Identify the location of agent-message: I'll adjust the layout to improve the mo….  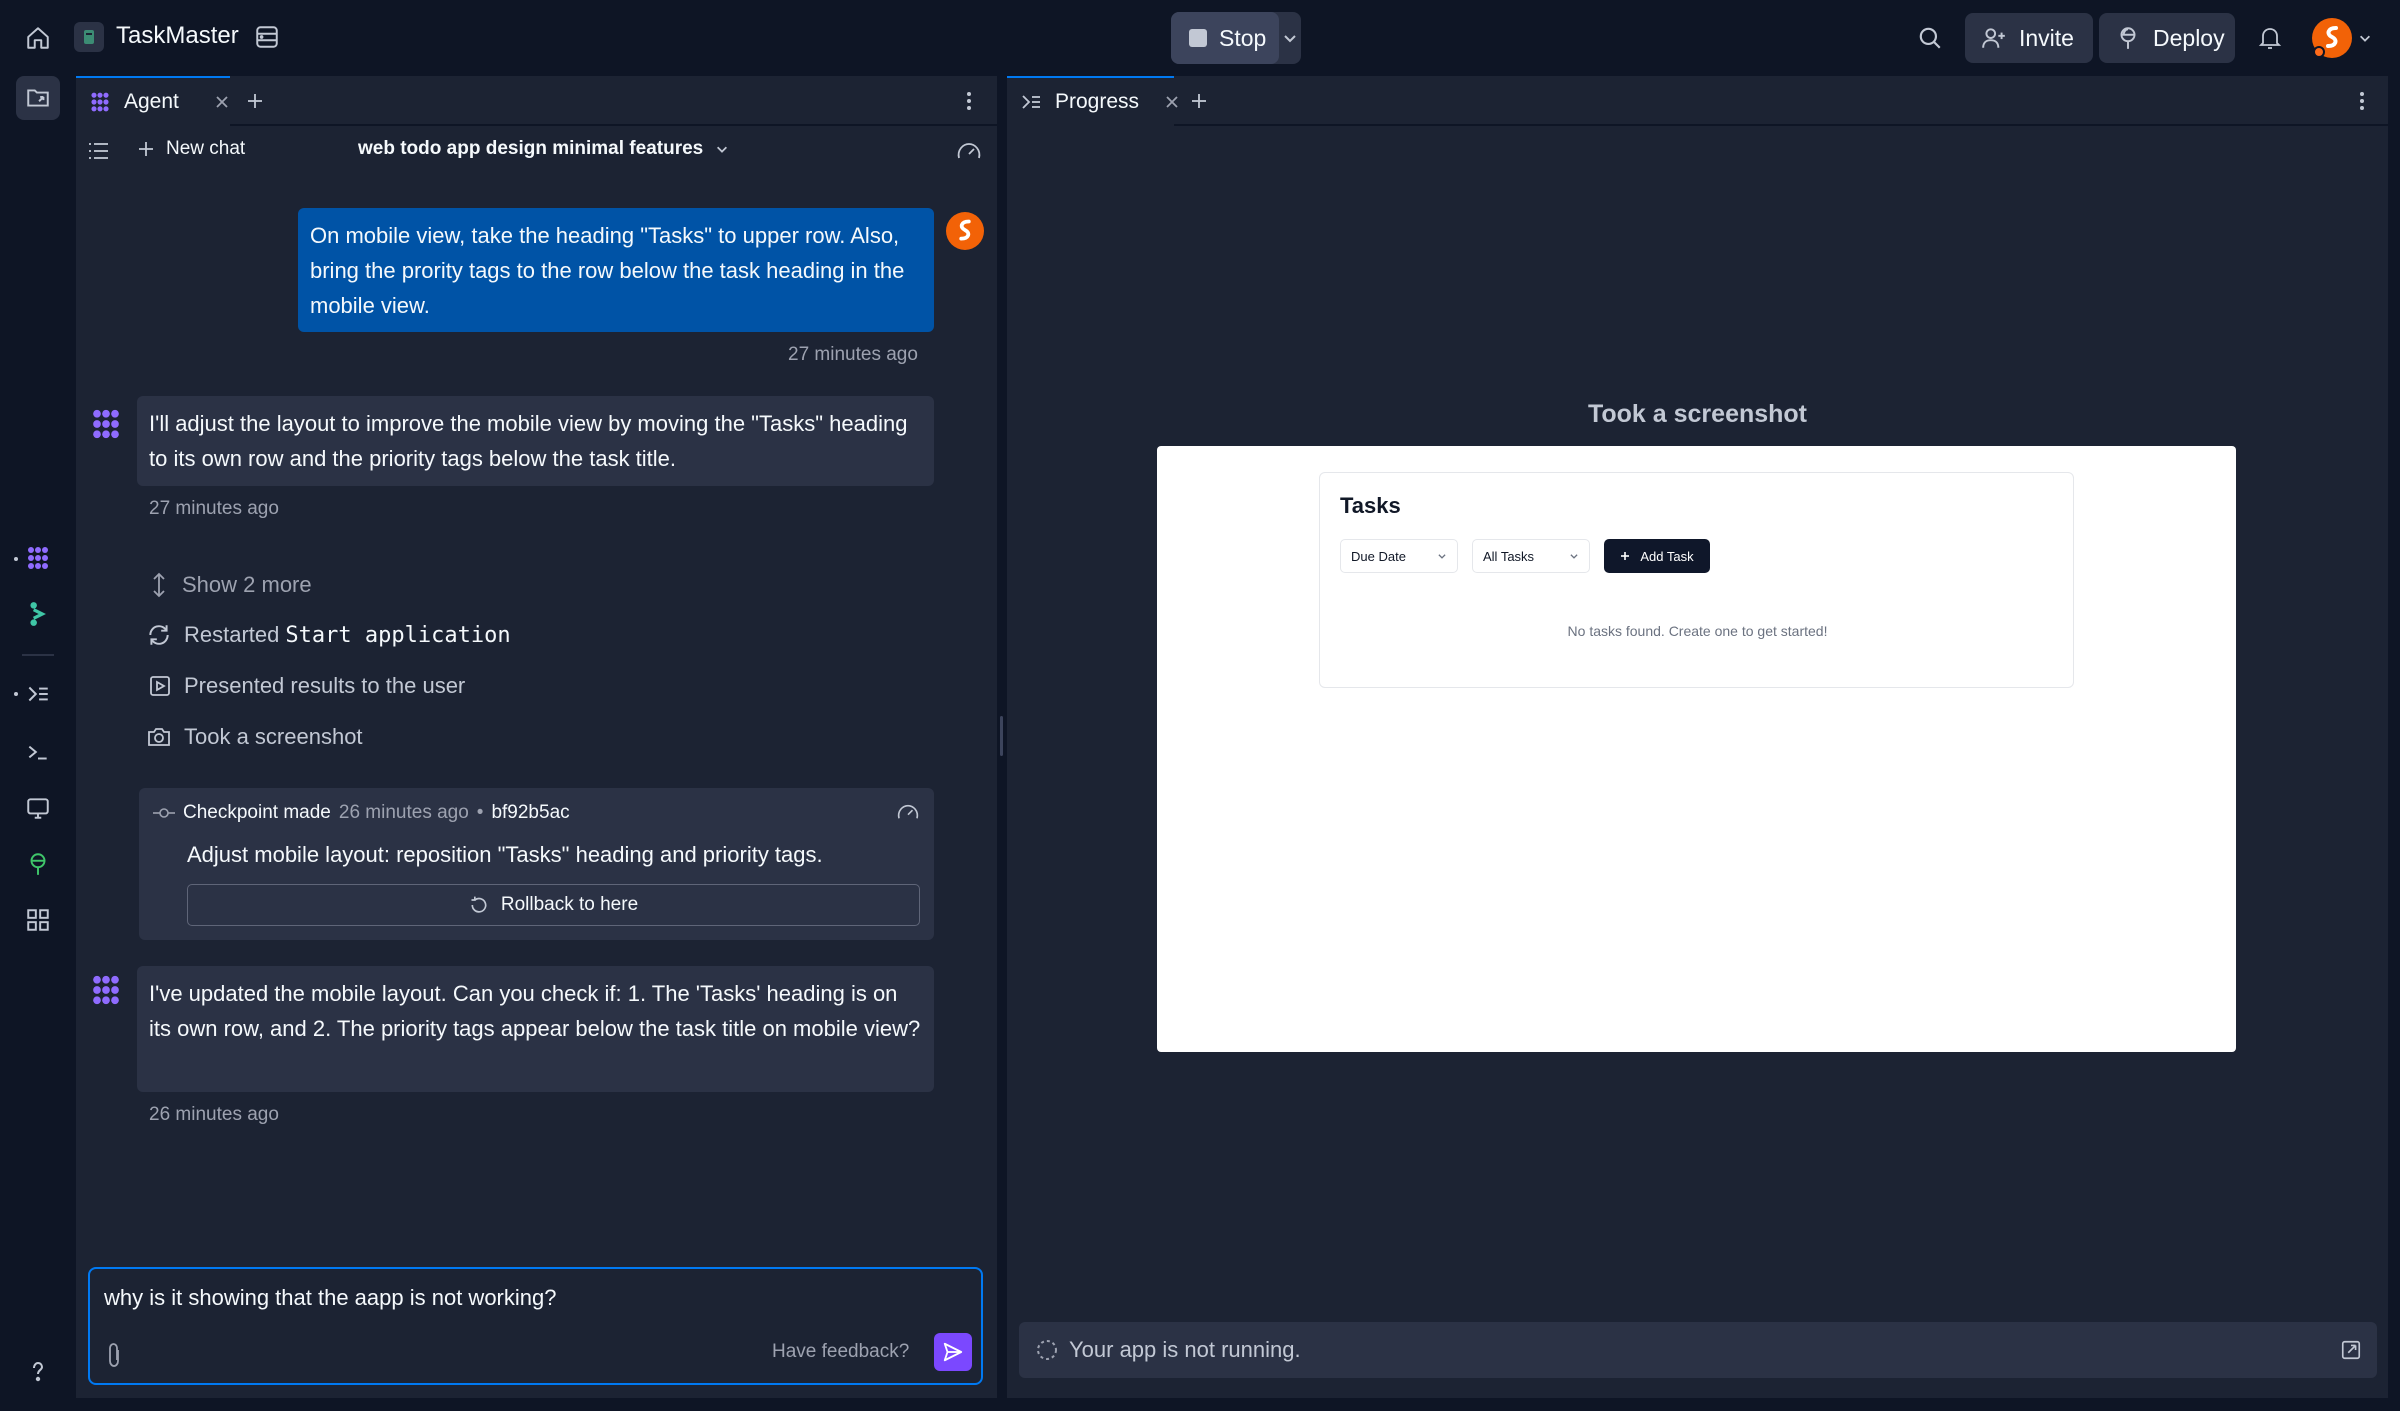
(535, 441).